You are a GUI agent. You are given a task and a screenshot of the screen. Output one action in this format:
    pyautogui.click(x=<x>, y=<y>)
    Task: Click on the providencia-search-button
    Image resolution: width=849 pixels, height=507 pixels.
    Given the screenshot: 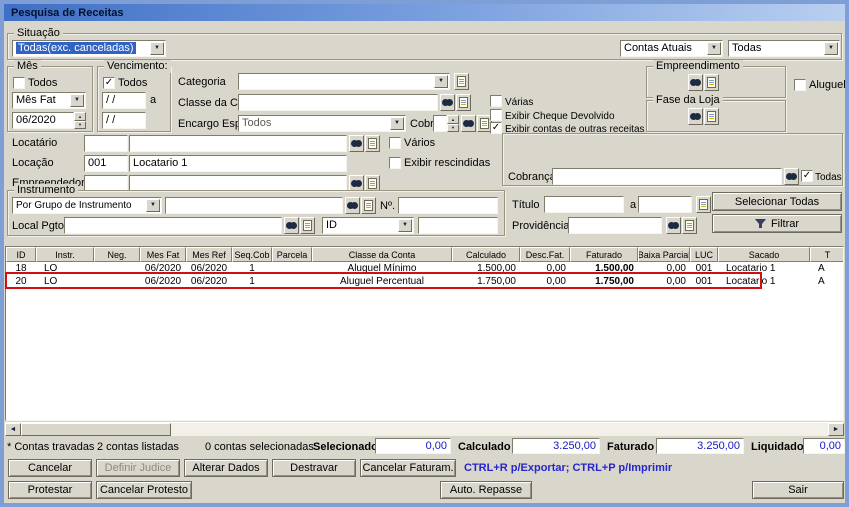 What is the action you would take?
    pyautogui.click(x=673, y=225)
    